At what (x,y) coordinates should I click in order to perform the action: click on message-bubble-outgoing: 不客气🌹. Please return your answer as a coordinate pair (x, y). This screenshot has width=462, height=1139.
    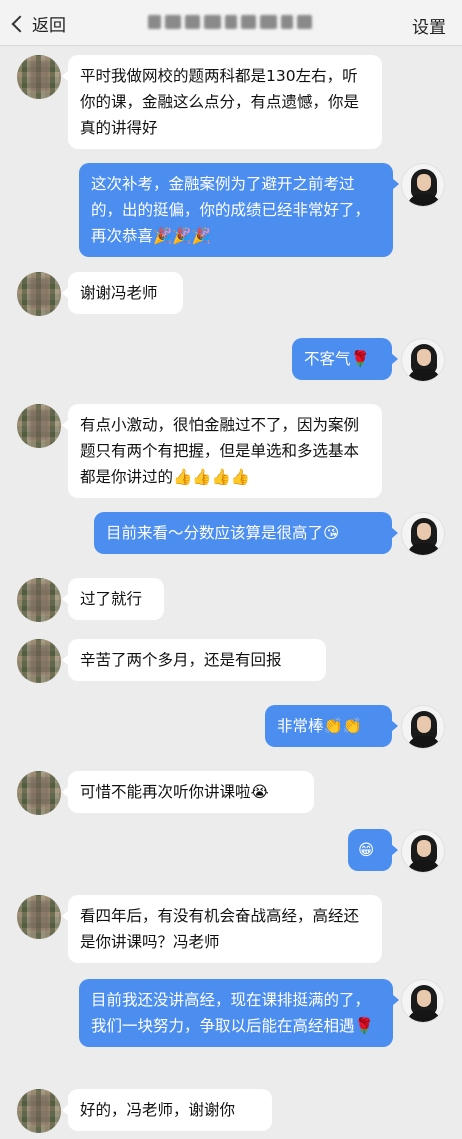
    Looking at the image, I should click on (345, 359).